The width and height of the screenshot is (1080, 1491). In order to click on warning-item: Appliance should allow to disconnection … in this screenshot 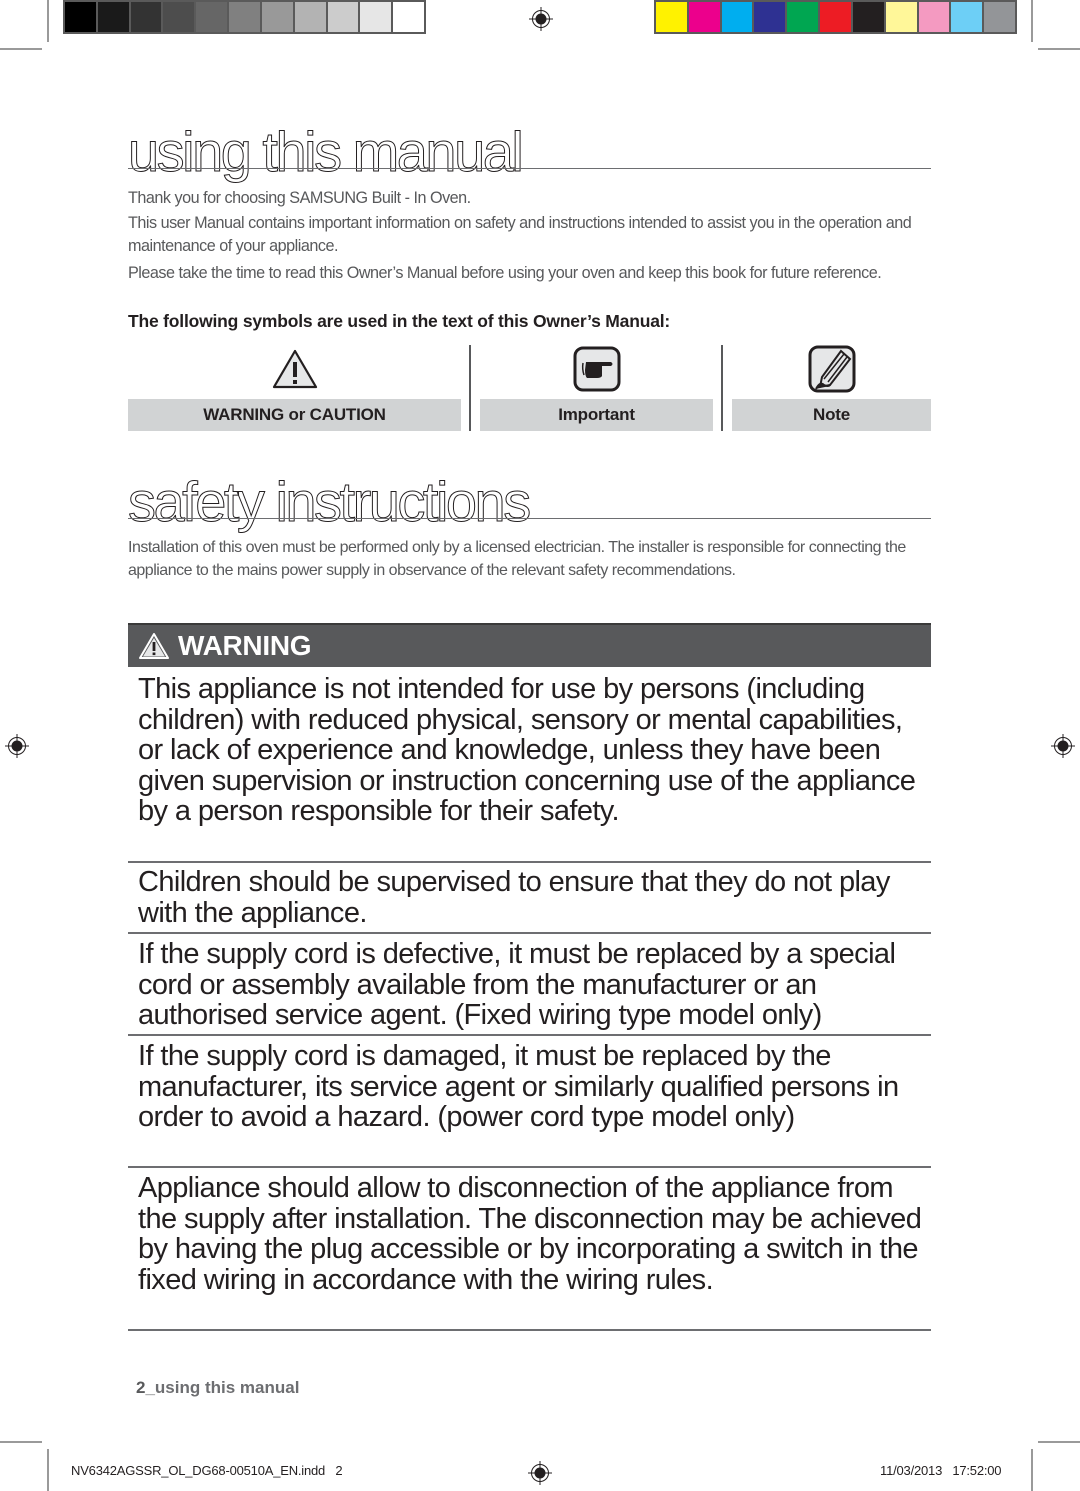, I will do `click(530, 1234)`.